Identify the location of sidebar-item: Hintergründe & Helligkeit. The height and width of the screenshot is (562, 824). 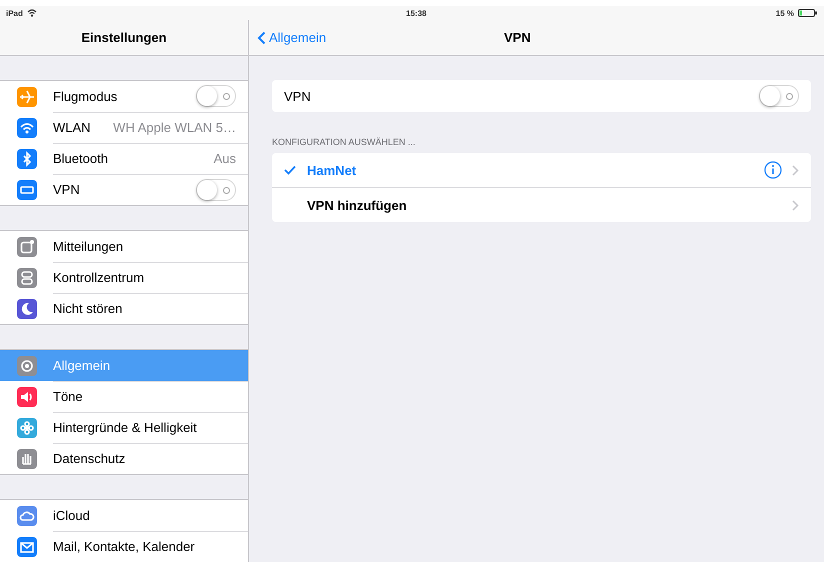
(124, 427).